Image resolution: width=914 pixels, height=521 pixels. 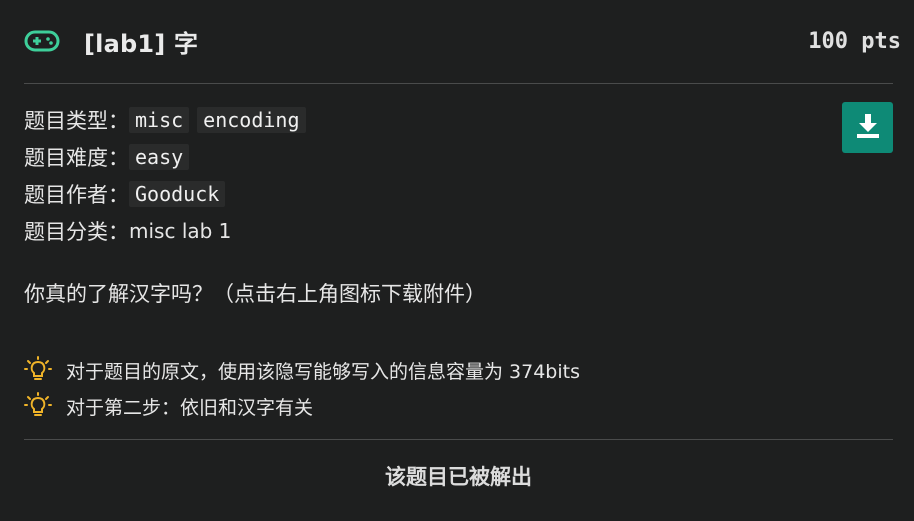 I want to click on challenge-title: [lab1] 字, so click(x=141, y=43).